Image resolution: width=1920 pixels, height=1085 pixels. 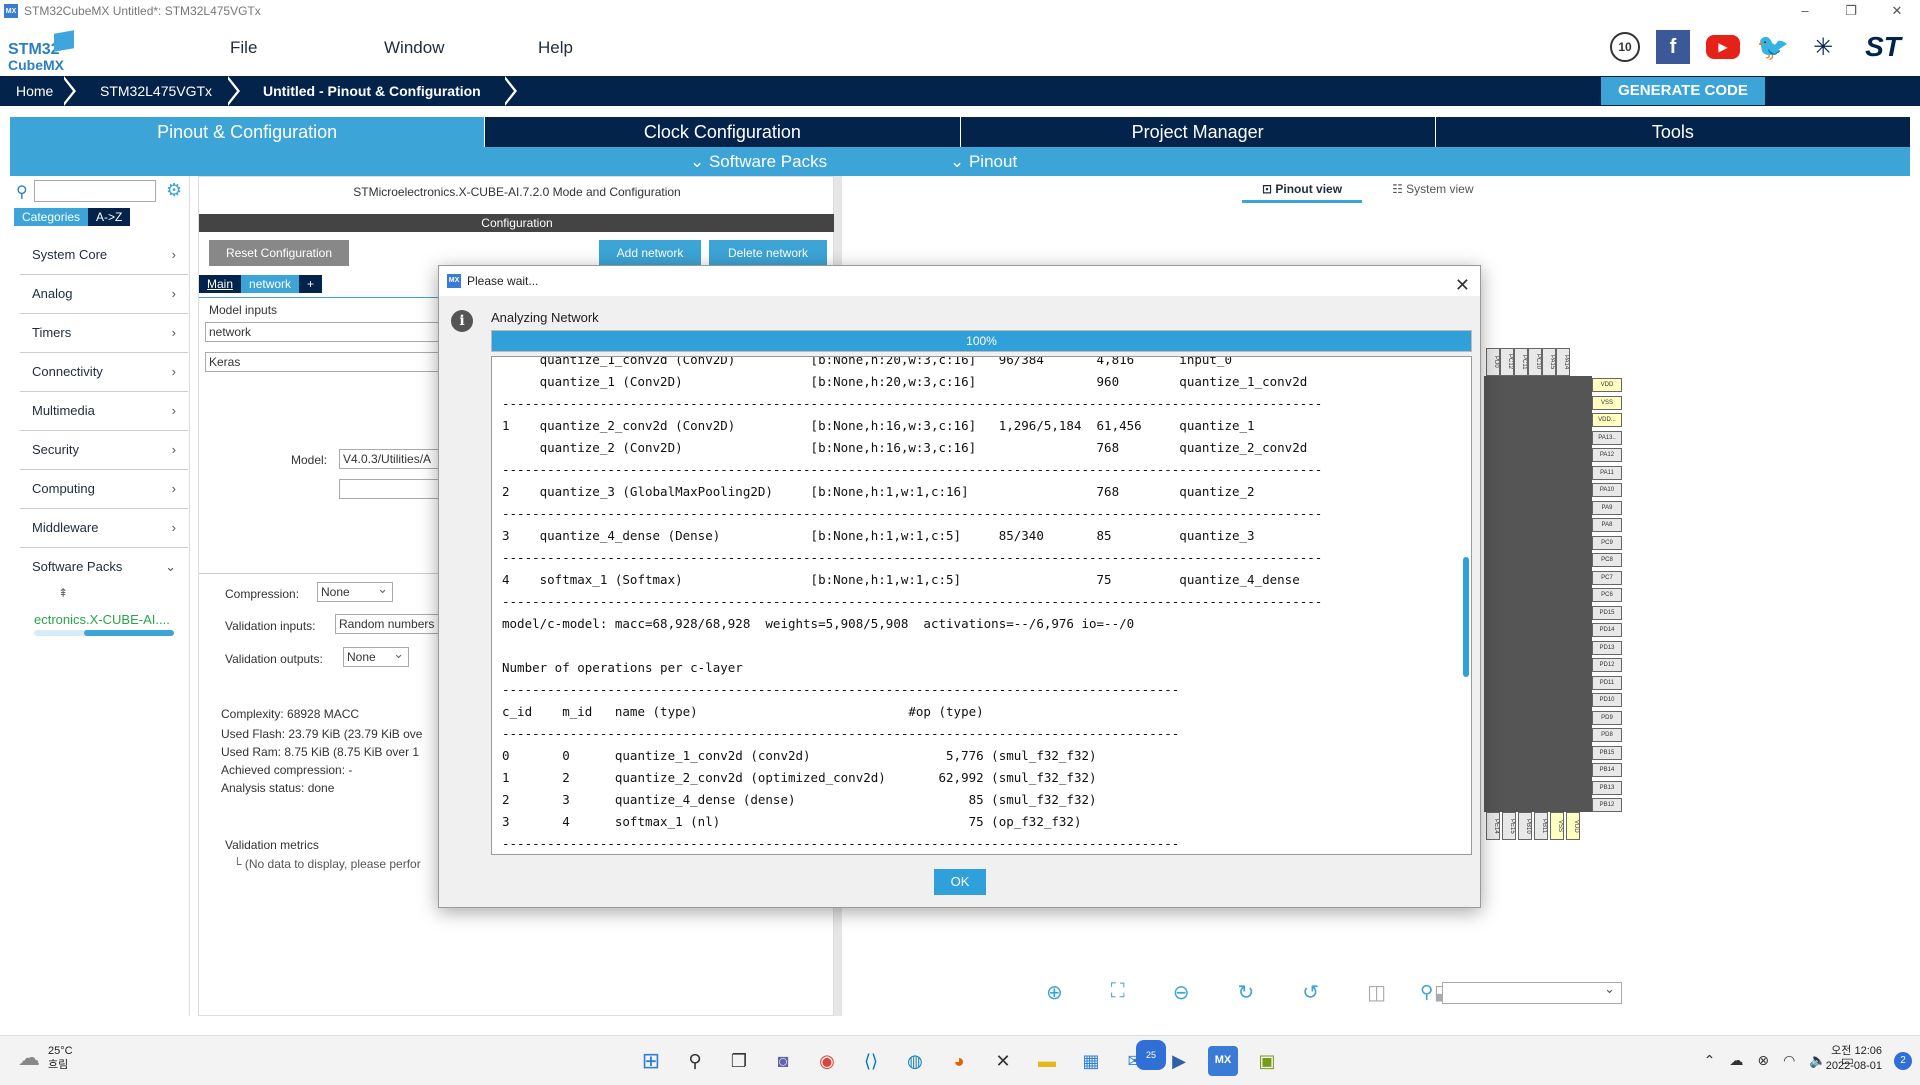 What do you see at coordinates (355, 591) in the screenshot?
I see `compression-select: None` at bounding box center [355, 591].